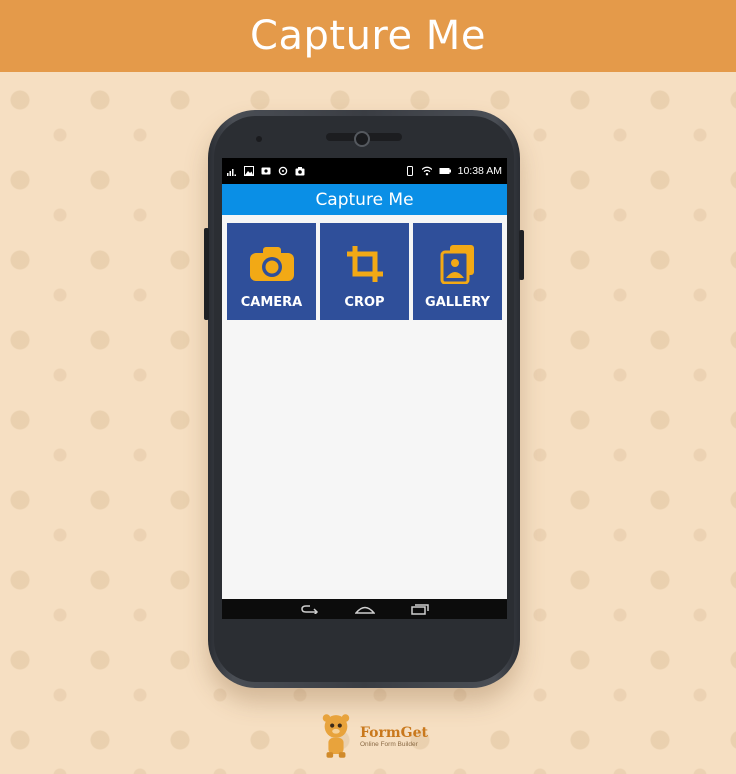 This screenshot has height=774, width=736. I want to click on logo-tagline: Online Form Builder, so click(388, 744).